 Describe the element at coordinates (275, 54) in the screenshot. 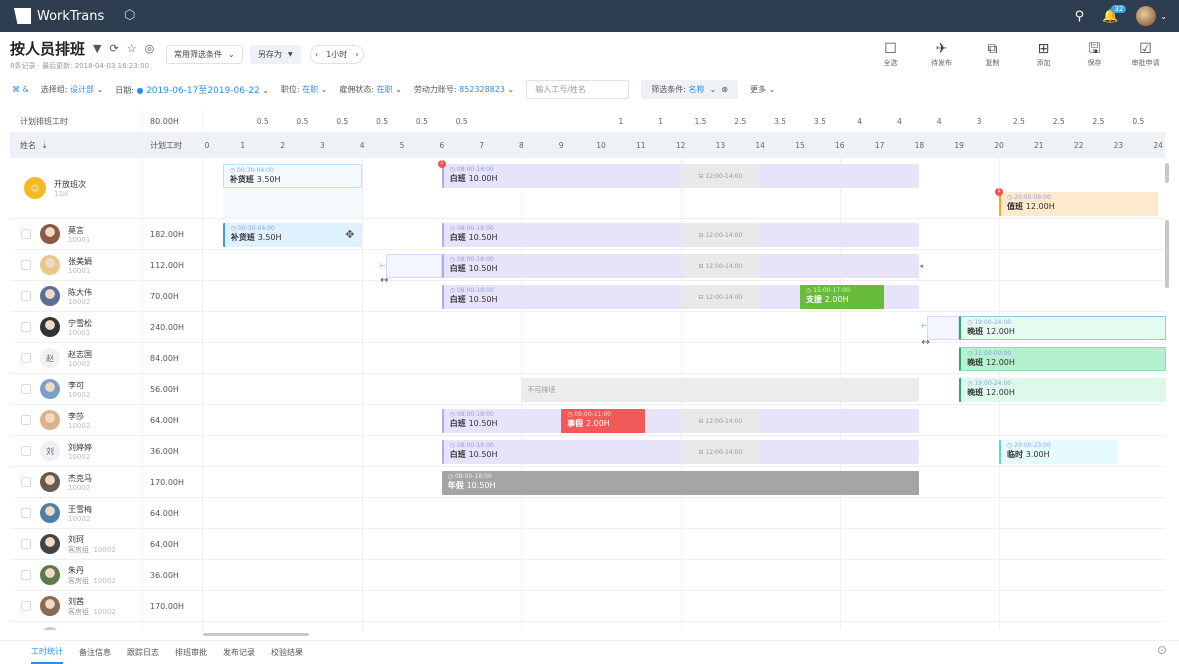

I see `save-as-dropdown: 另存为 ▼` at that location.